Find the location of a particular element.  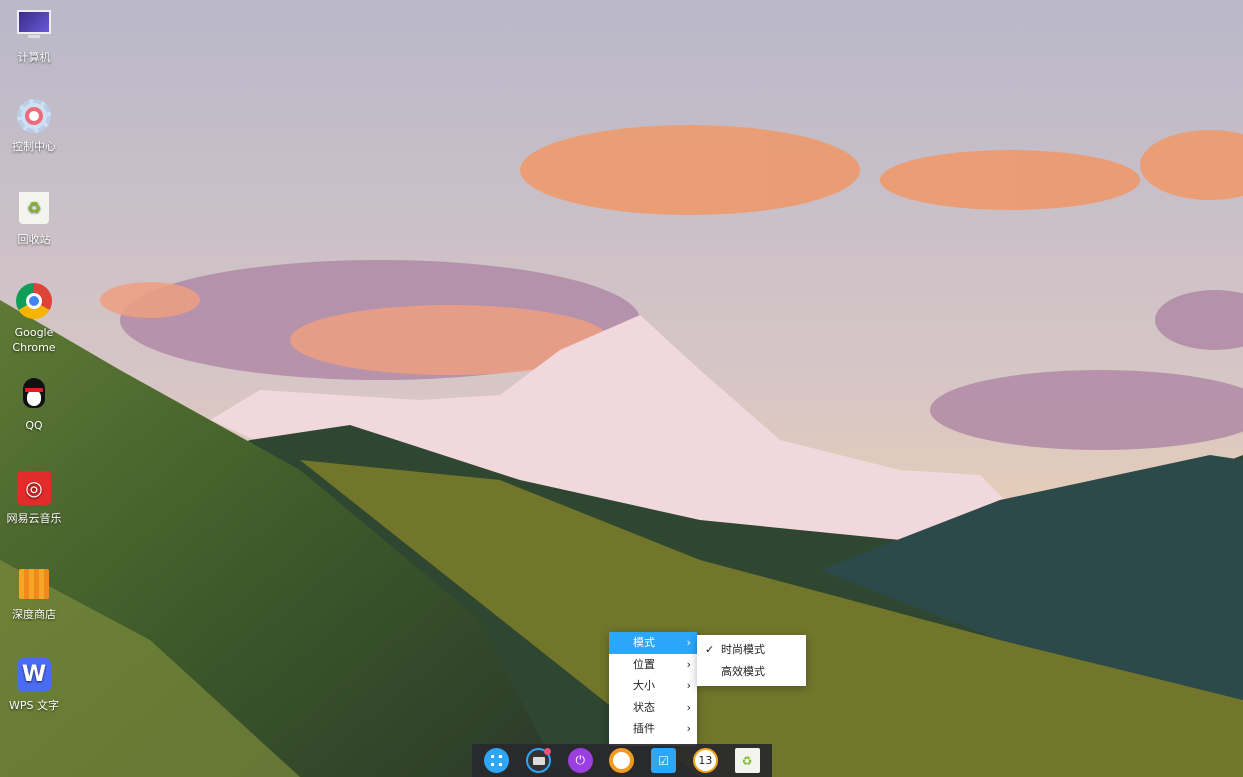

checkmark-icon: ✓ is located at coordinates (710, 649).